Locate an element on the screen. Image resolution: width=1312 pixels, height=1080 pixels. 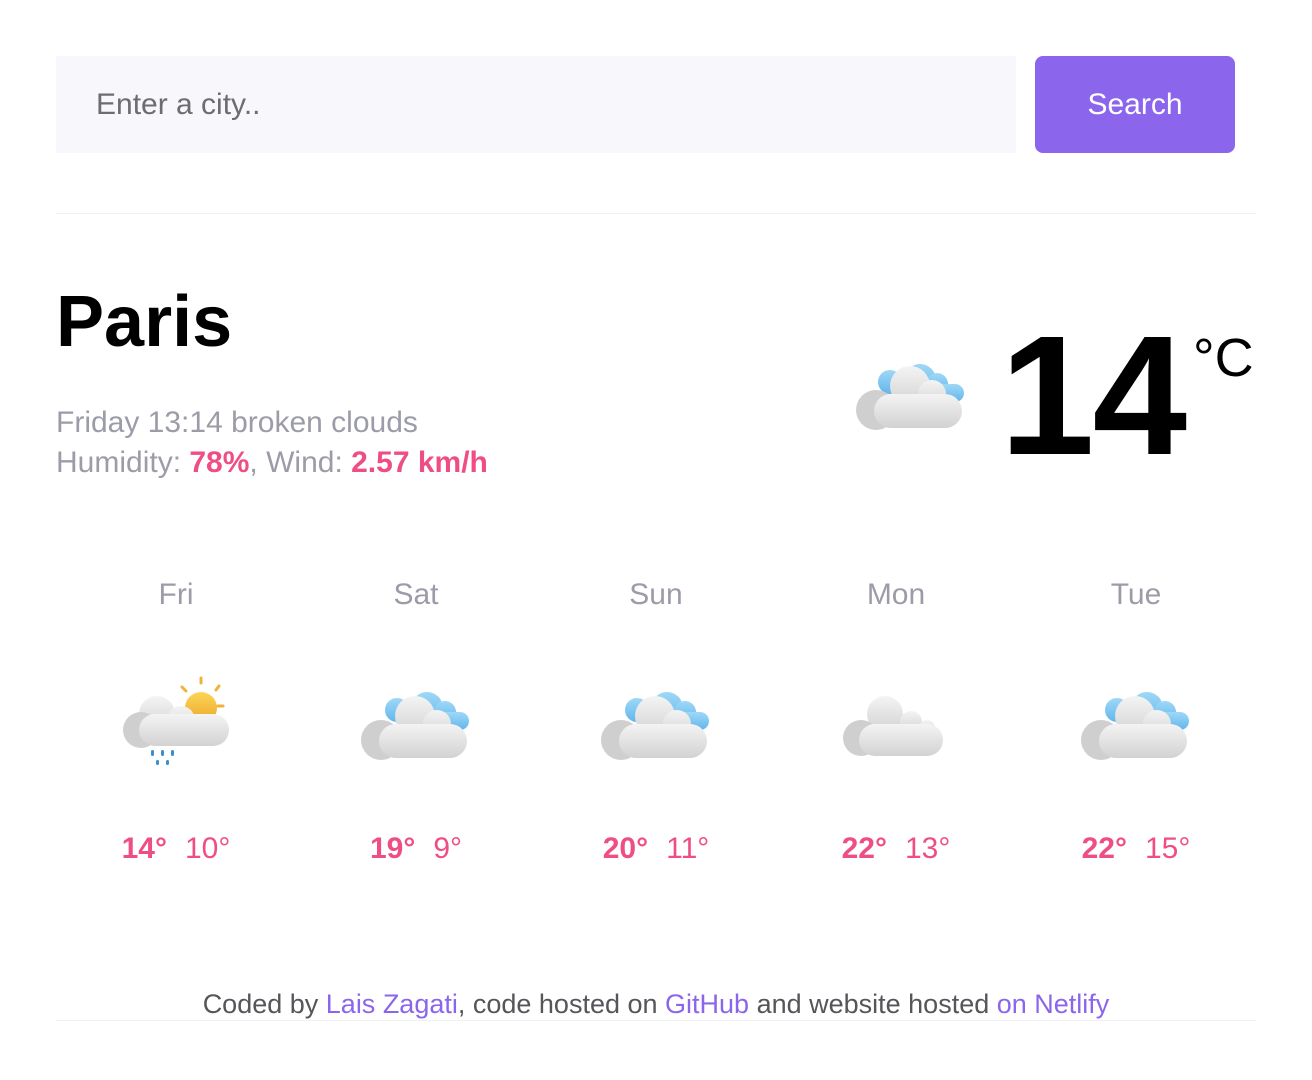
forecast-min-temp: 15° is located at coordinates (1168, 848).